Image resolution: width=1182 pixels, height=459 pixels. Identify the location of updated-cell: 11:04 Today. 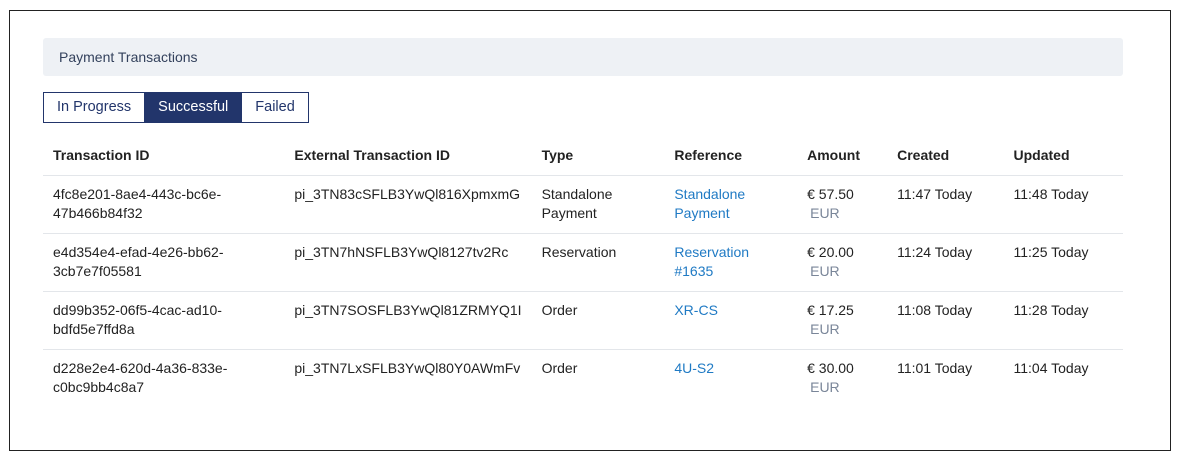
(1051, 367).